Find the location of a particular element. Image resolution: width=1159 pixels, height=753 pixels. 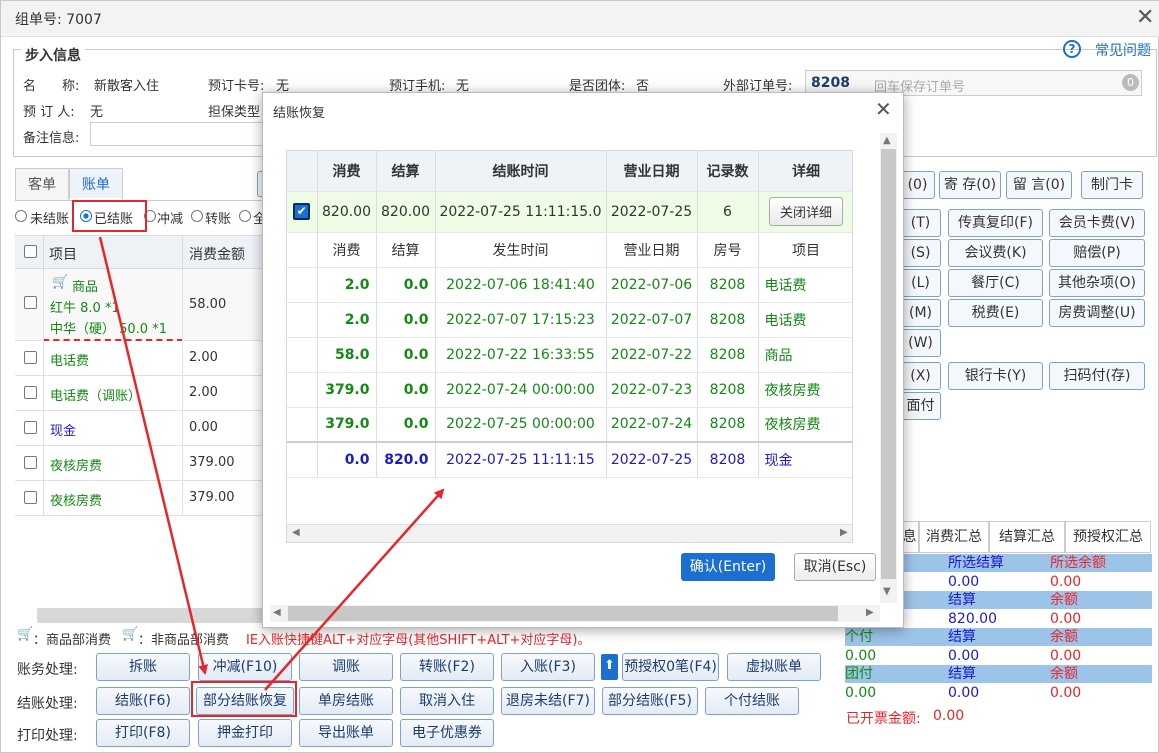

compensation-button: 赔偿(P) is located at coordinates (1097, 253).